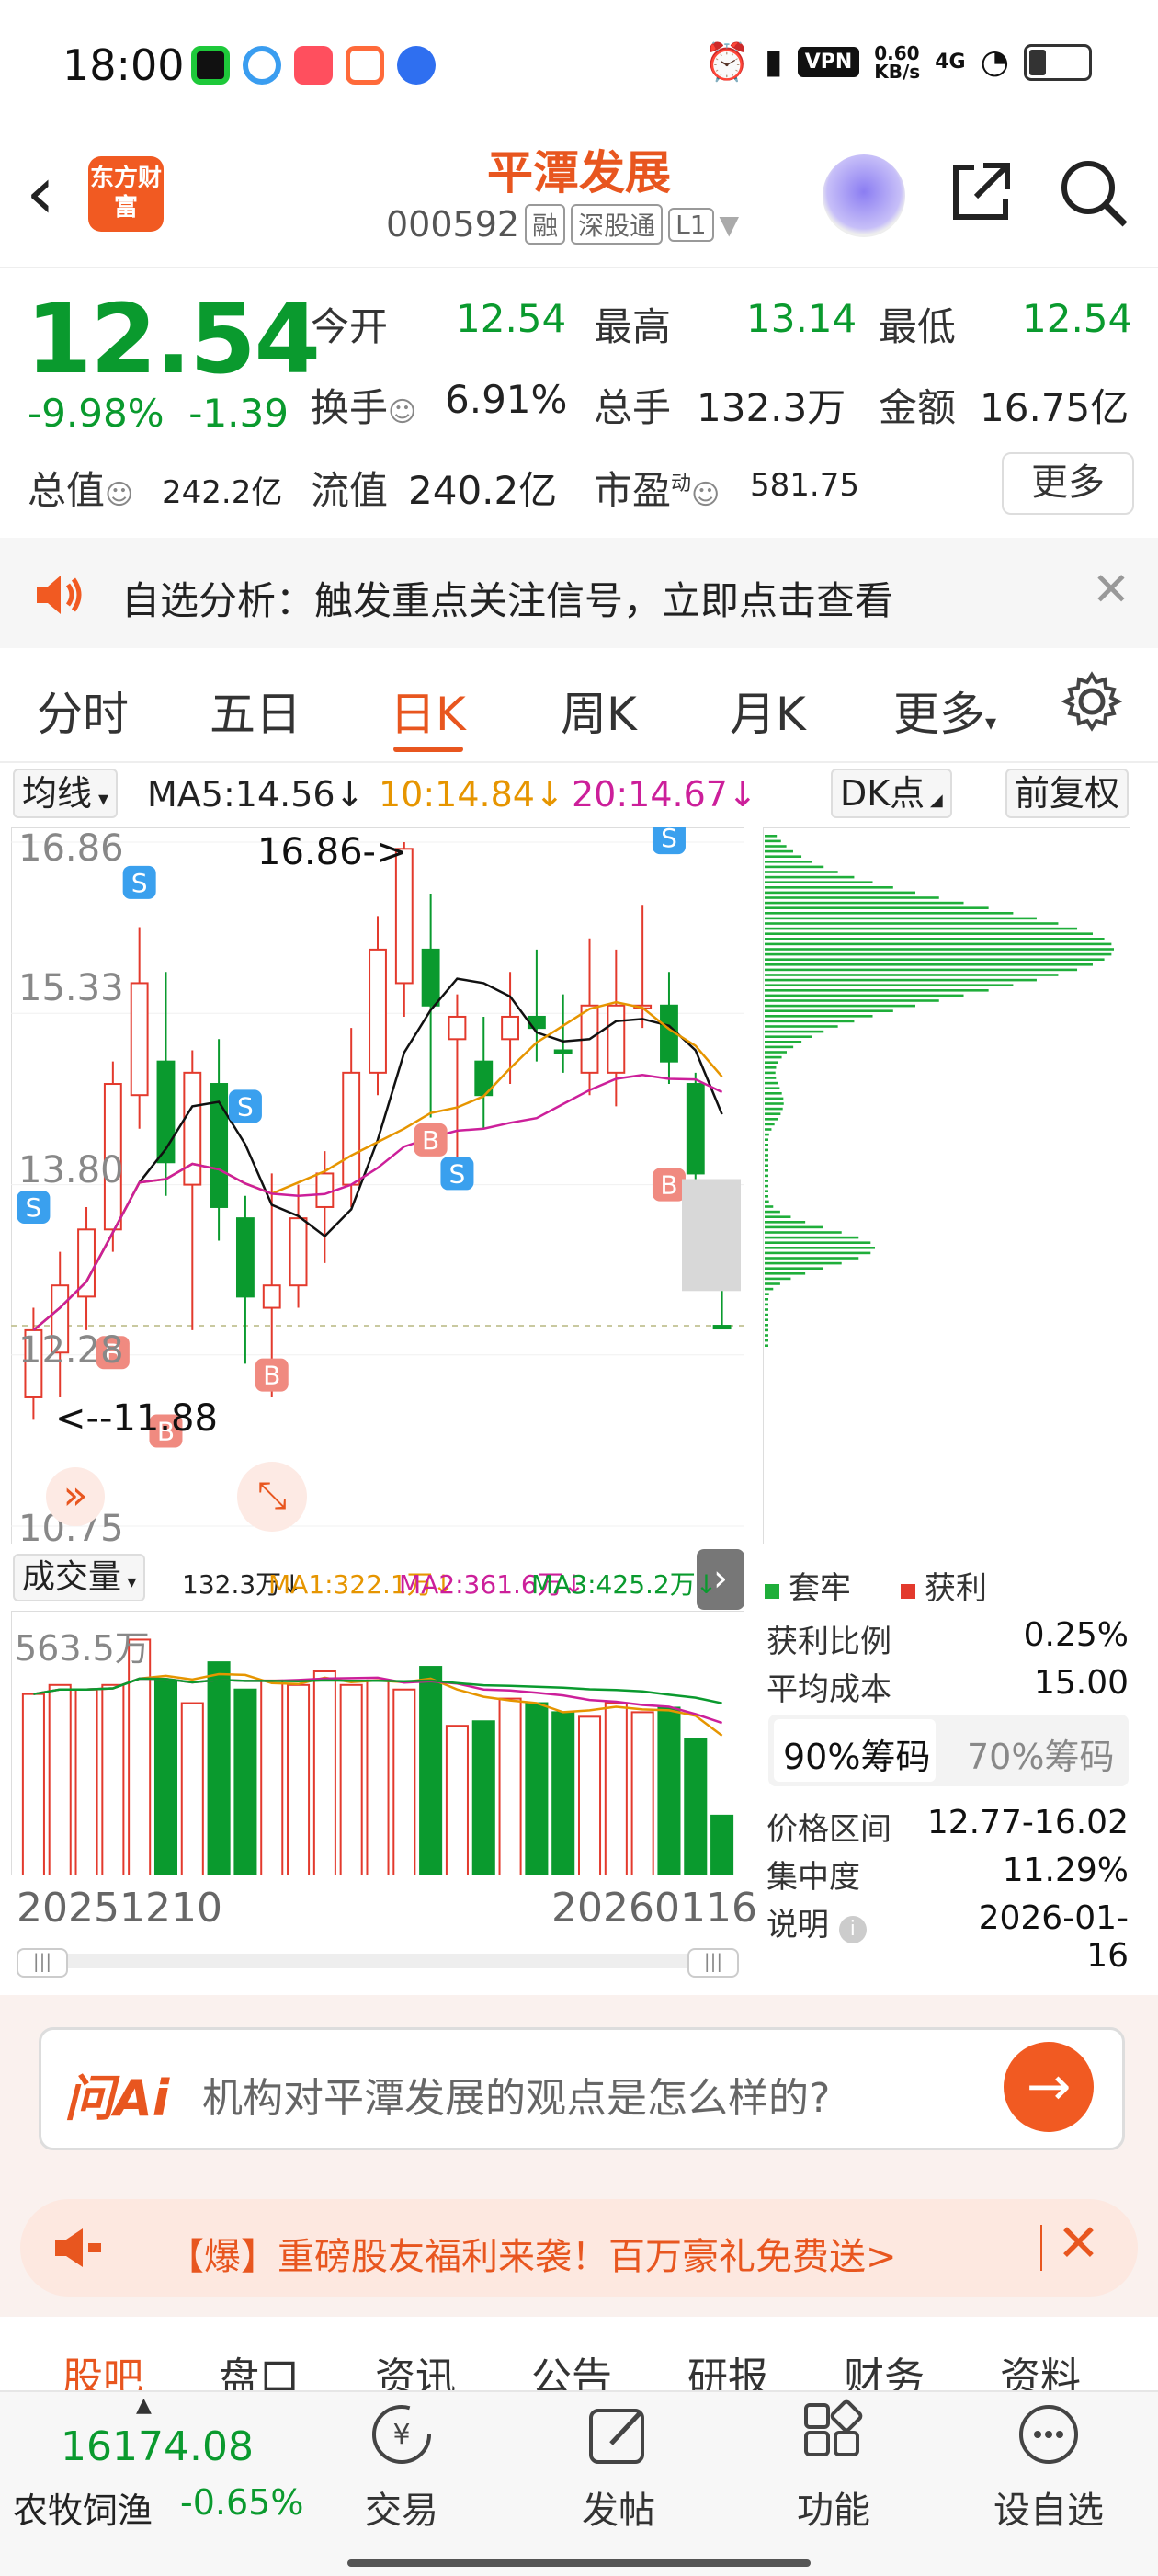  Describe the element at coordinates (255, 711) in the screenshot. I see `tab-five-day: 五日` at that location.